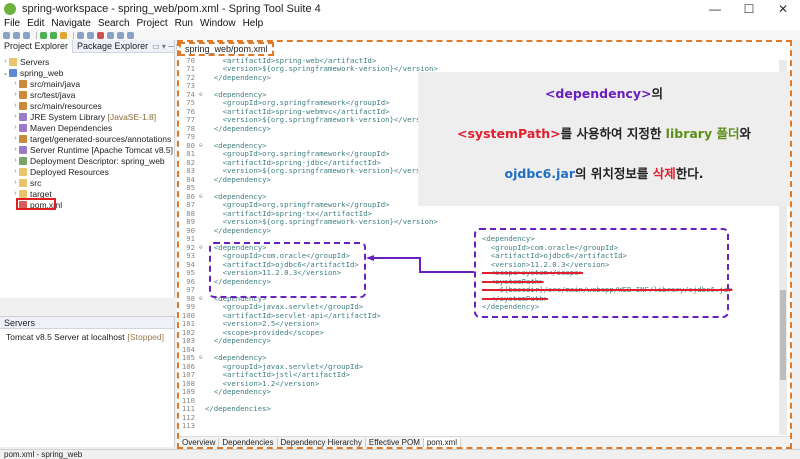 This screenshot has height=459, width=800. What do you see at coordinates (550, 247) in the screenshot?
I see `before-line: <groupId>com.oracle</groupId>` at bounding box center [550, 247].